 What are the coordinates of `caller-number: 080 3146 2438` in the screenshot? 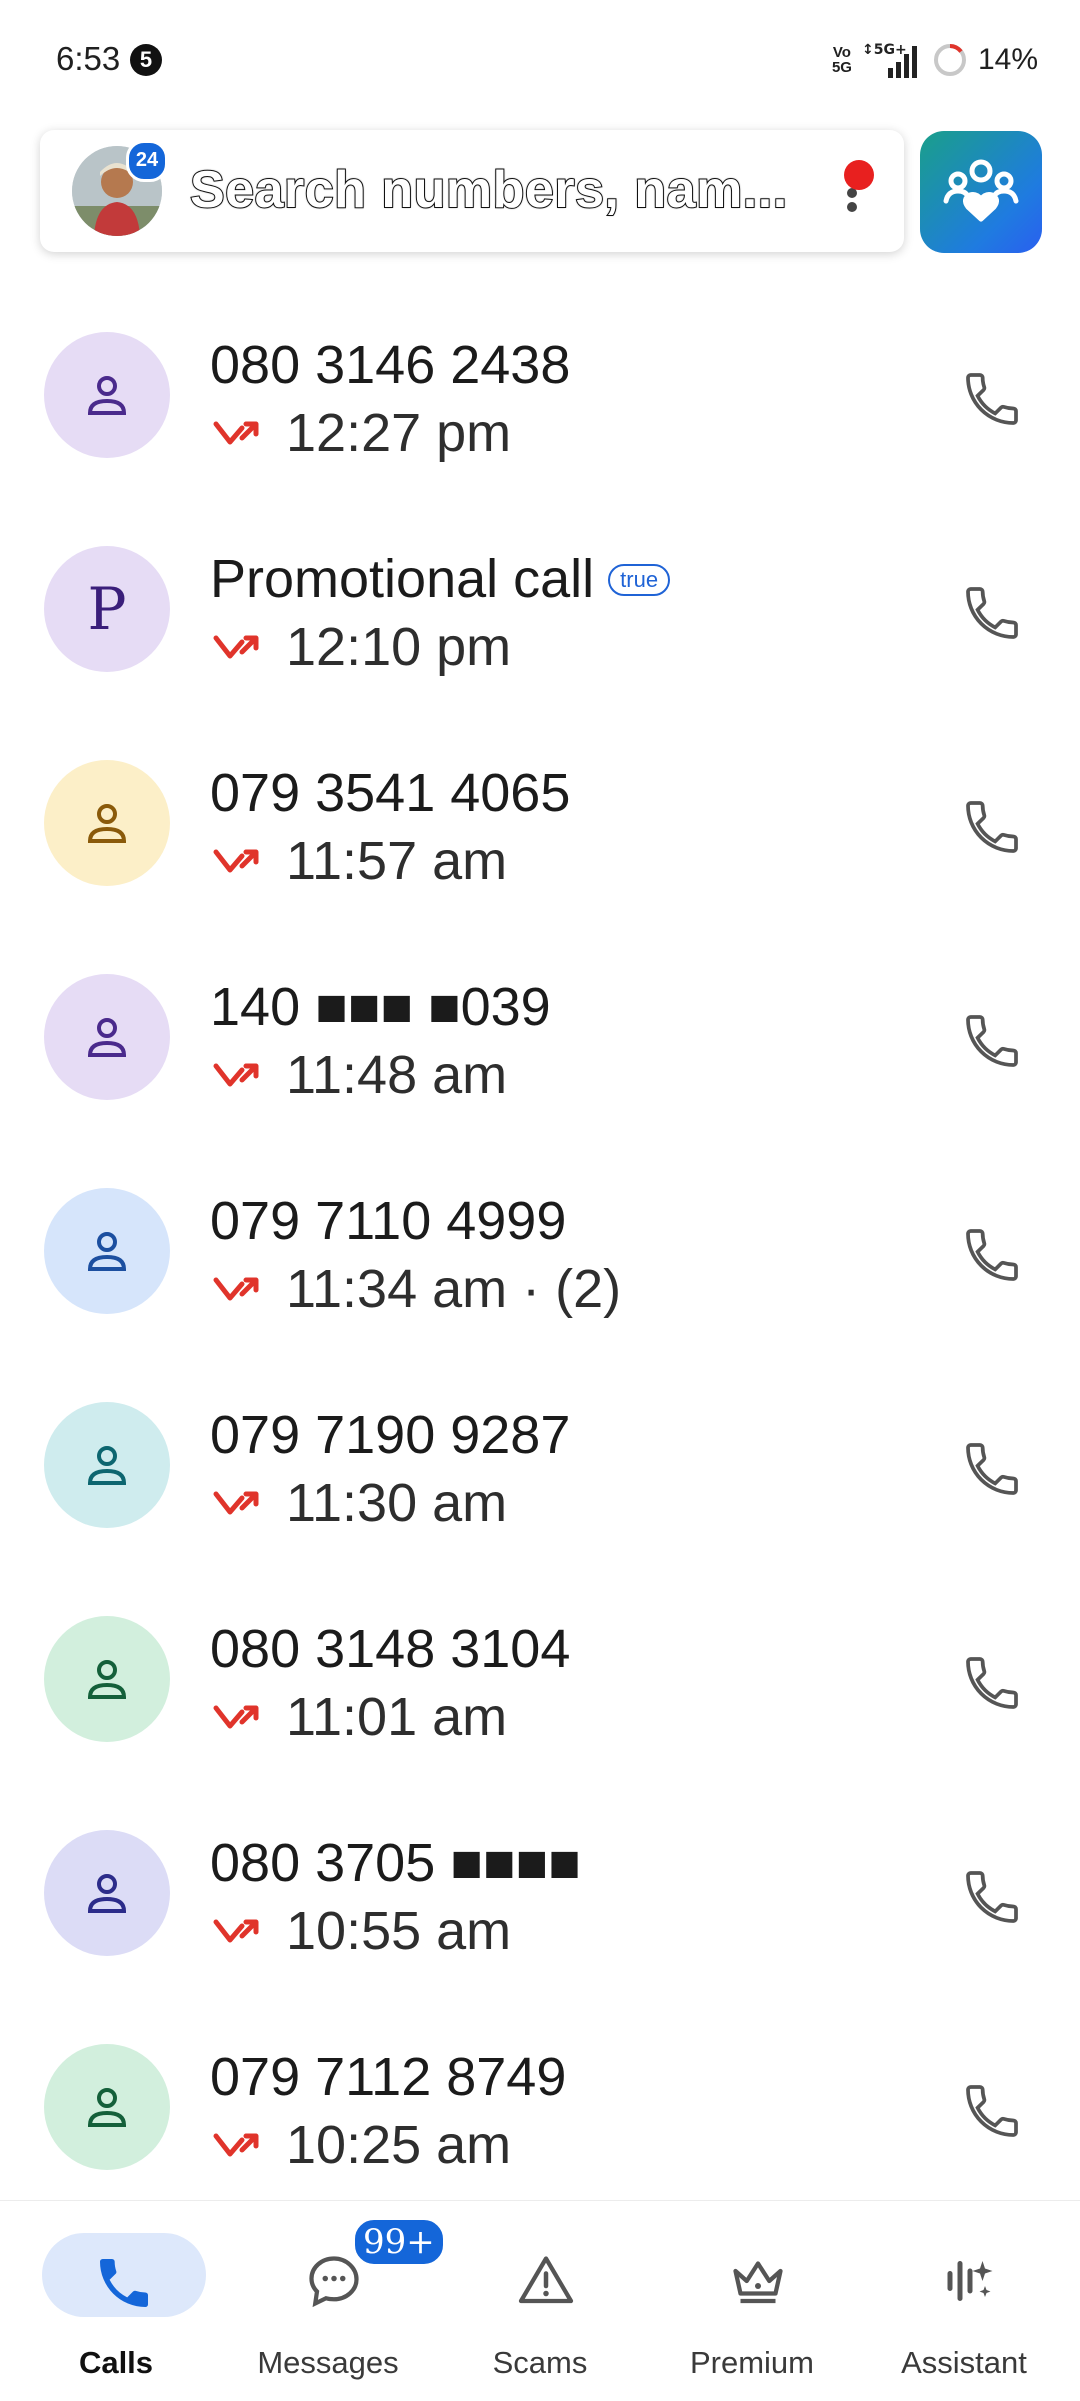 It's located at (390, 365).